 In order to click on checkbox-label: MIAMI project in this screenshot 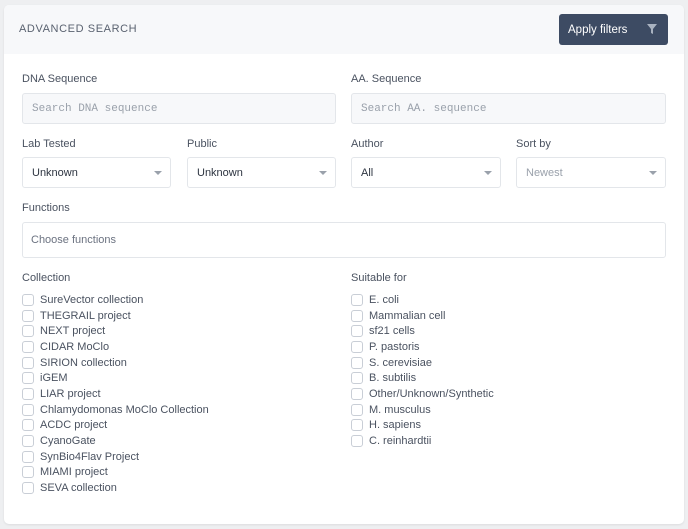, I will do `click(74, 472)`.